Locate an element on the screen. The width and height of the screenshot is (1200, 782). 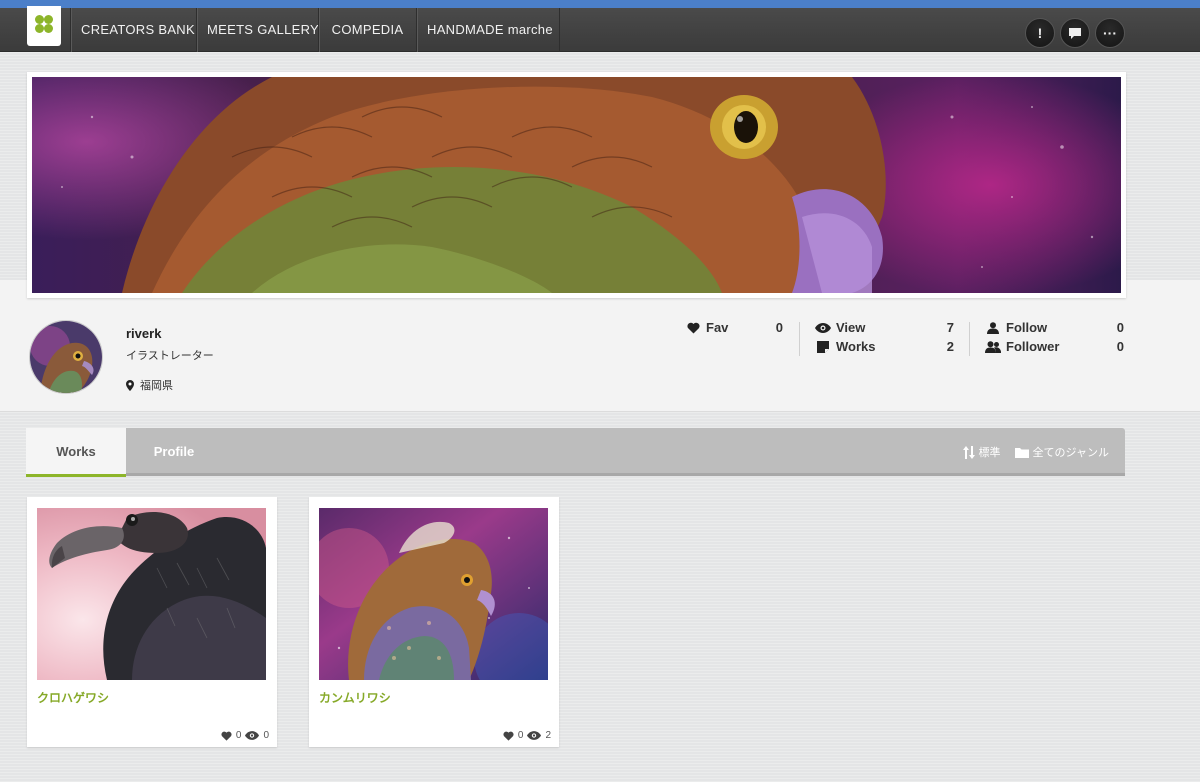
stat-follow: Follow is located at coordinates (1016, 327).